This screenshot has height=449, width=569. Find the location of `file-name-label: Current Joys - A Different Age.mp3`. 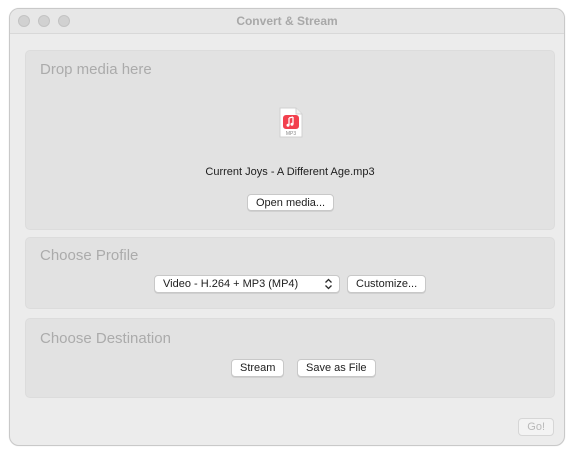

file-name-label: Current Joys - A Different Age.mp3 is located at coordinates (290, 172).